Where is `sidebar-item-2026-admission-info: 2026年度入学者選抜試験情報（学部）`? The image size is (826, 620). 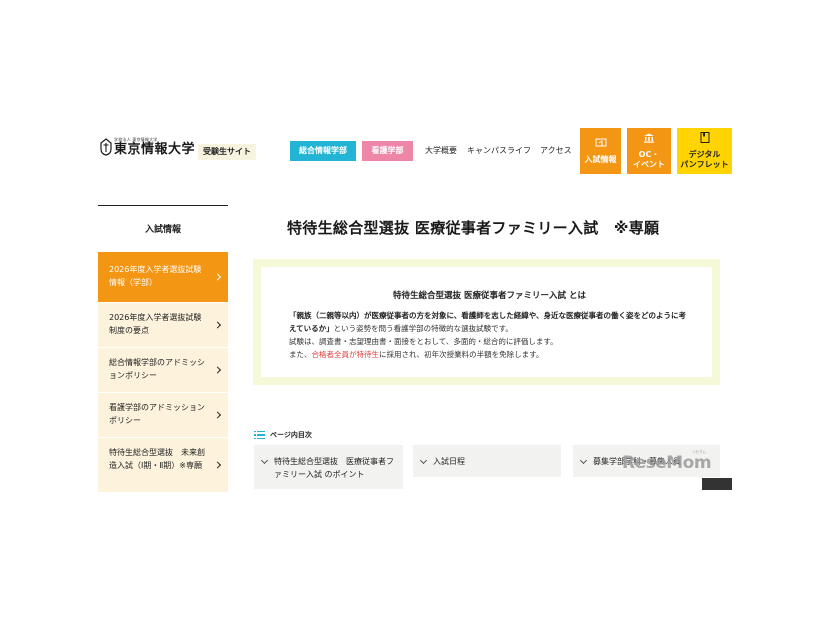 sidebar-item-2026-admission-info: 2026年度入学者選抜試験情報（学部） is located at coordinates (163, 277).